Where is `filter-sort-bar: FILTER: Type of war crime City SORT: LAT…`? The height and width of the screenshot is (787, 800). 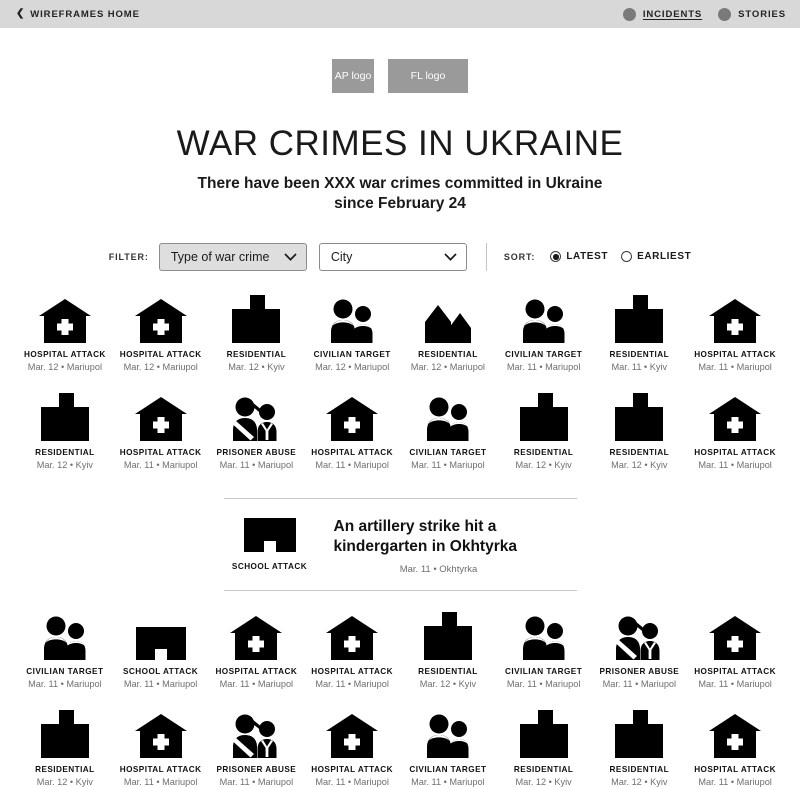
filter-sort-bar: FILTER: Type of war crime City SORT: LAT… is located at coordinates (400, 256).